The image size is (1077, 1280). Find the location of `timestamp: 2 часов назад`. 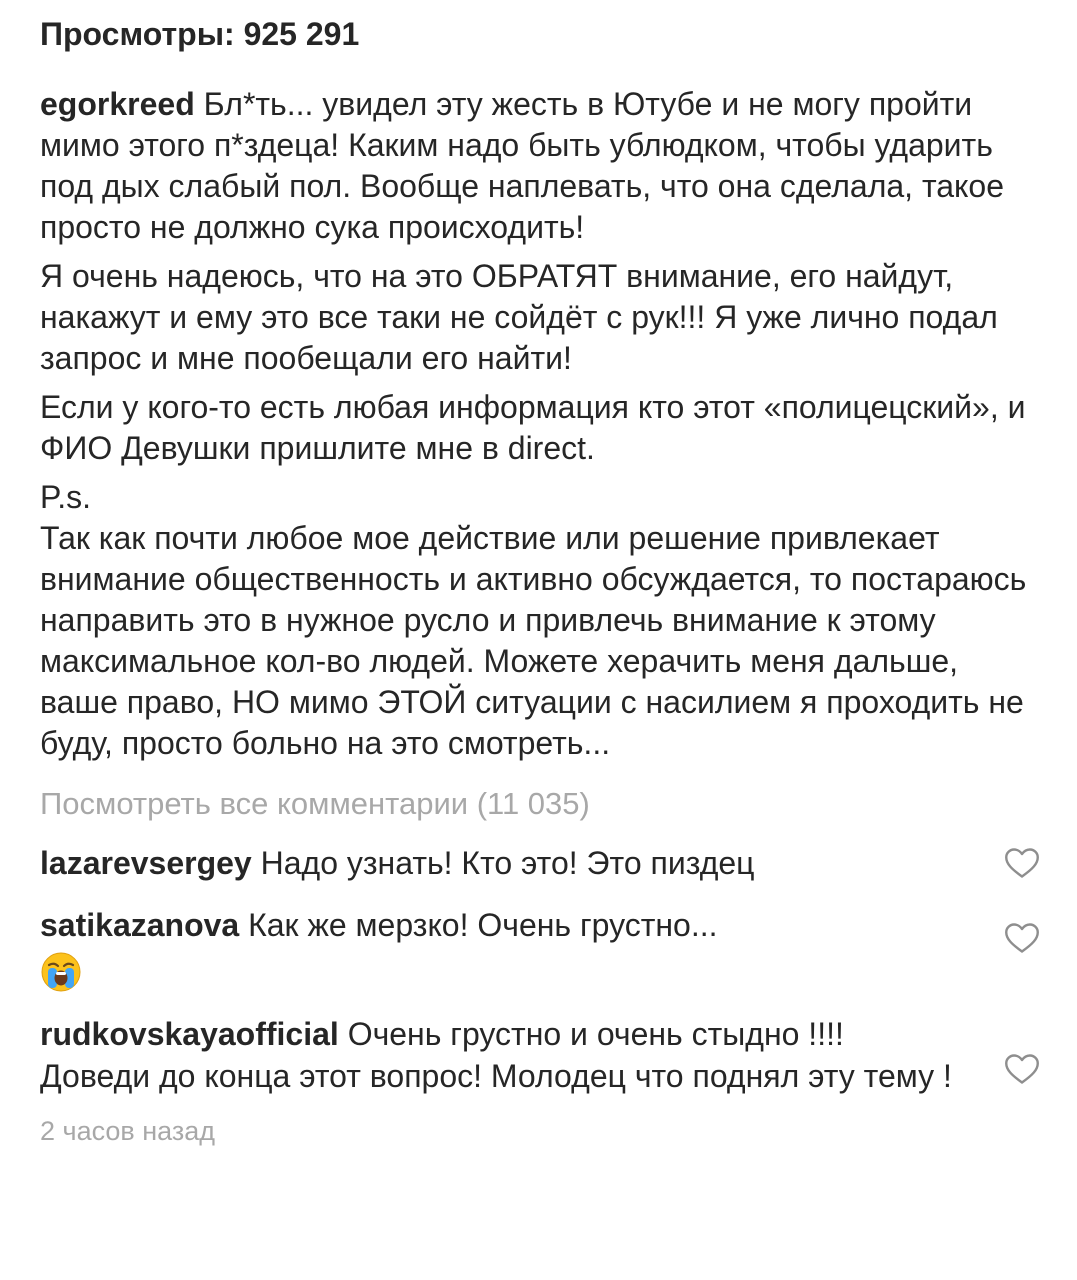

timestamp: 2 часов назад is located at coordinates (128, 1130).